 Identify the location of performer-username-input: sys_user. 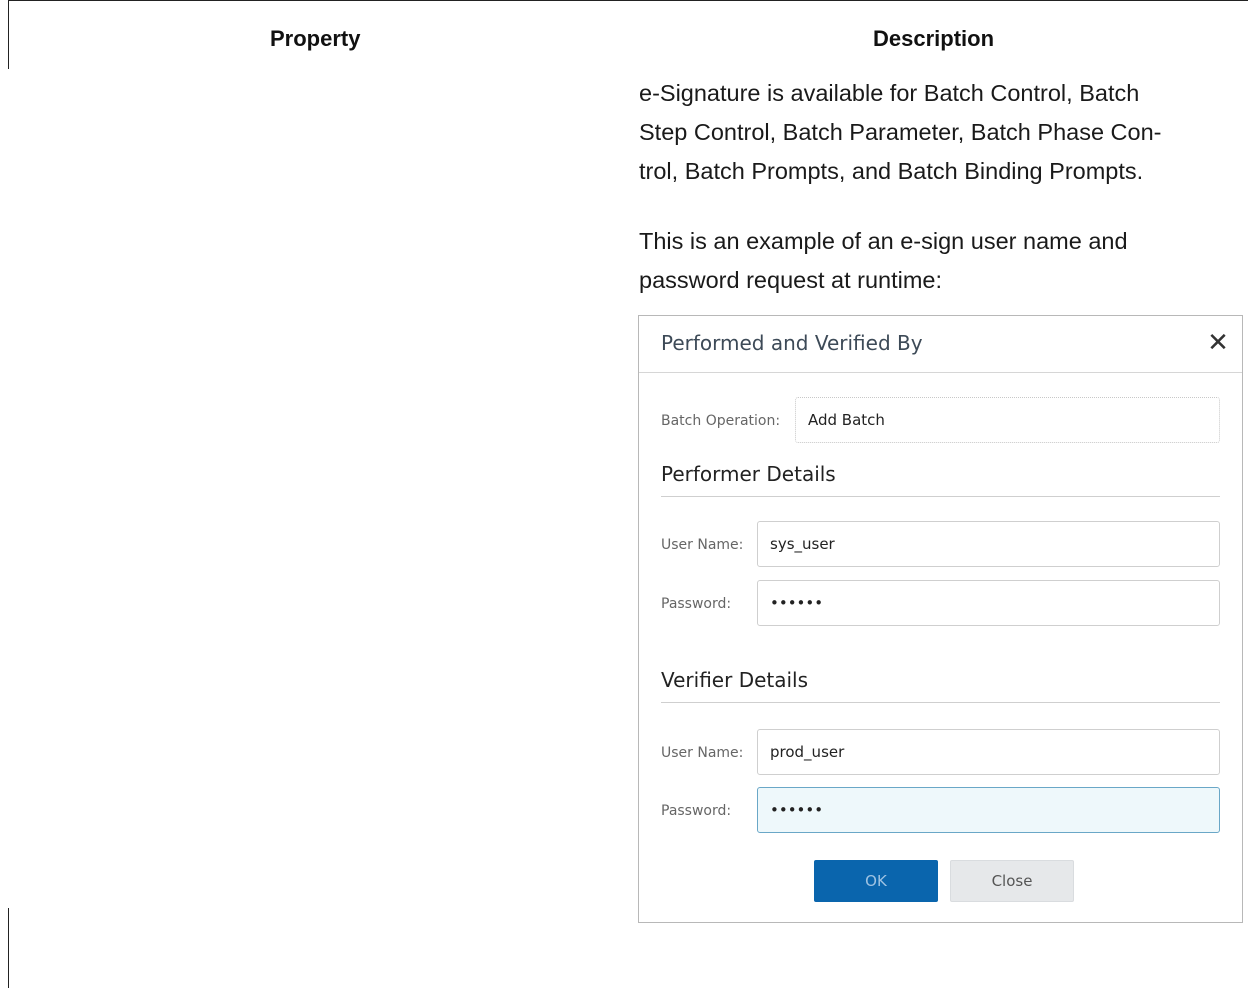
(988, 544).